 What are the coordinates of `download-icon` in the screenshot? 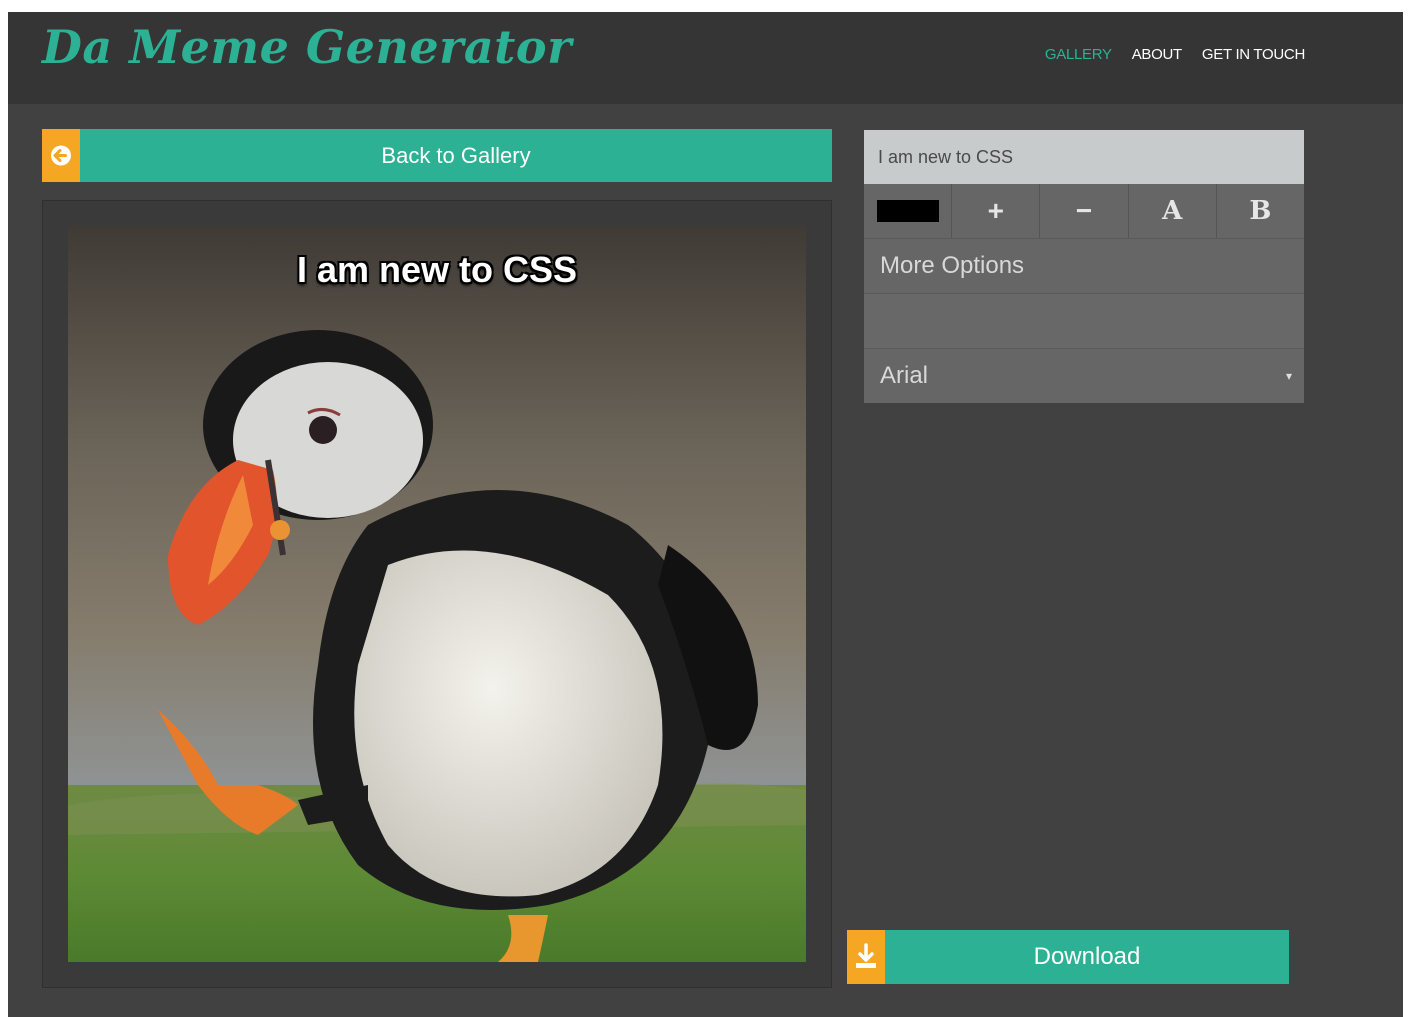 It's located at (866, 957).